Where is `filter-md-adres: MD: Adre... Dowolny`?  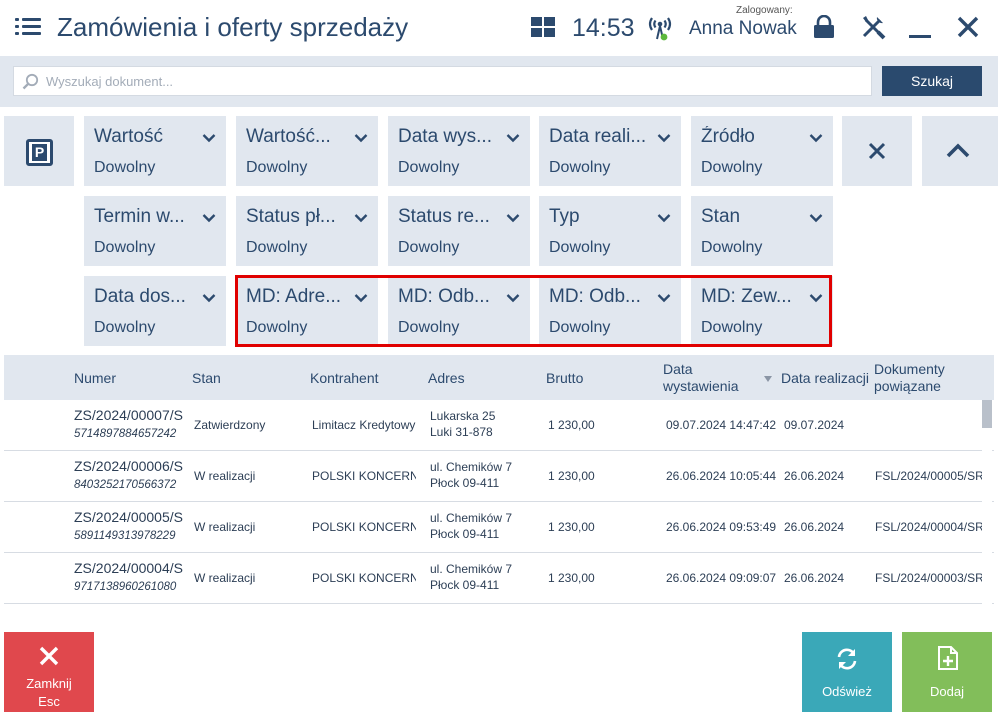 filter-md-adres: MD: Adre... Dowolny is located at coordinates (307, 311).